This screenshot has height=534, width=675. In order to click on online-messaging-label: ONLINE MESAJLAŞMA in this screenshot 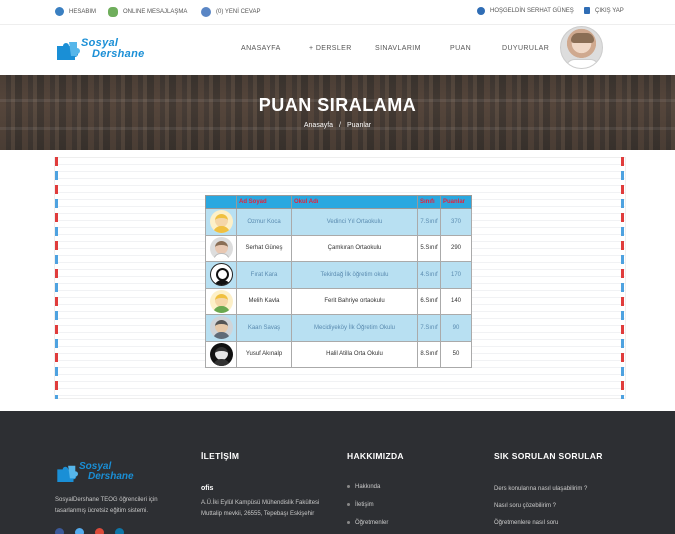, I will do `click(155, 12)`.